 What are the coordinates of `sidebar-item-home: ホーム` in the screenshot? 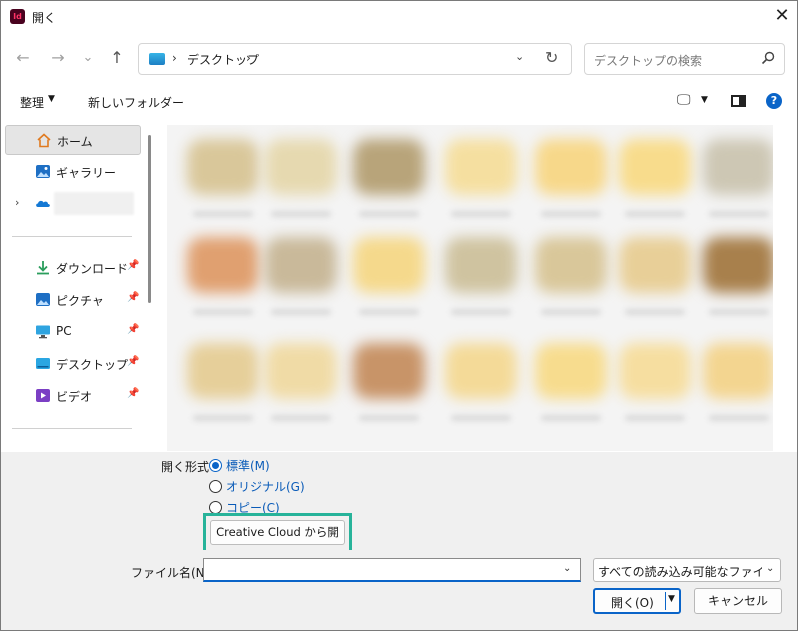 It's located at (73, 140).